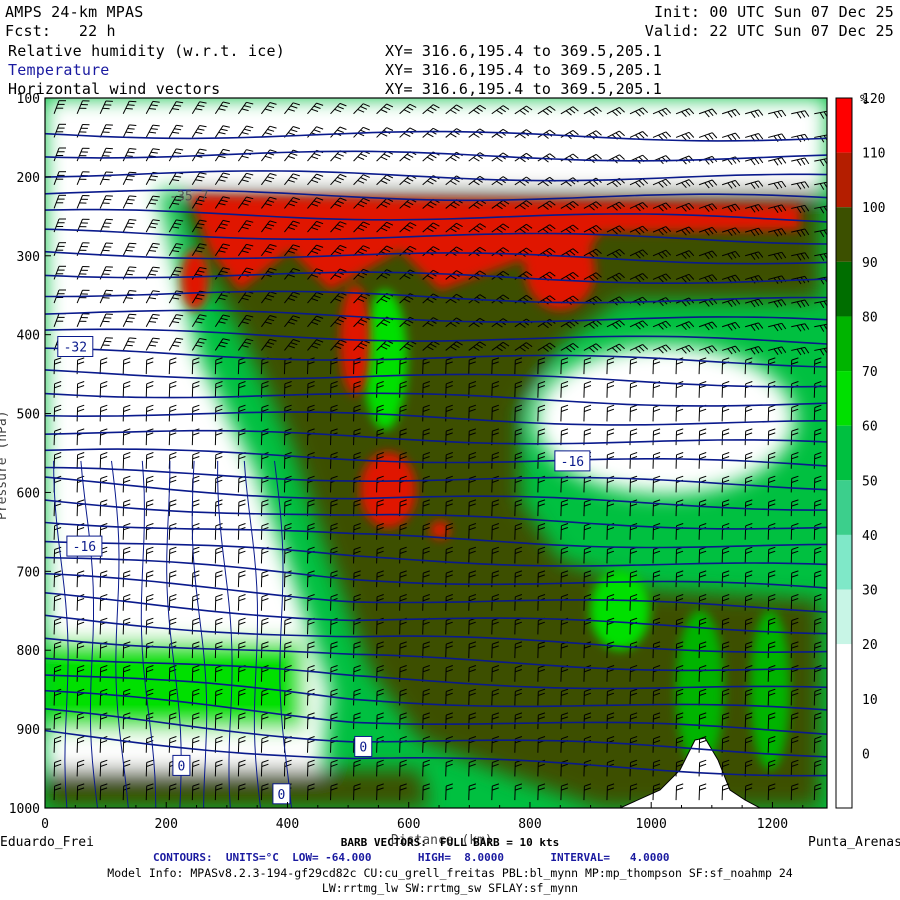 The width and height of the screenshot is (900, 900). What do you see at coordinates (772, 824) in the screenshot?
I see `x-tick-label: 1200` at bounding box center [772, 824].